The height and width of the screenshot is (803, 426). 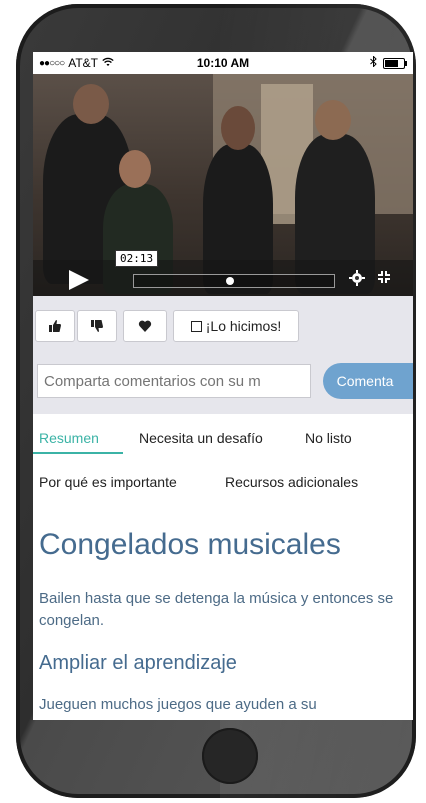 What do you see at coordinates (78, 453) in the screenshot?
I see `active-tab-underline` at bounding box center [78, 453].